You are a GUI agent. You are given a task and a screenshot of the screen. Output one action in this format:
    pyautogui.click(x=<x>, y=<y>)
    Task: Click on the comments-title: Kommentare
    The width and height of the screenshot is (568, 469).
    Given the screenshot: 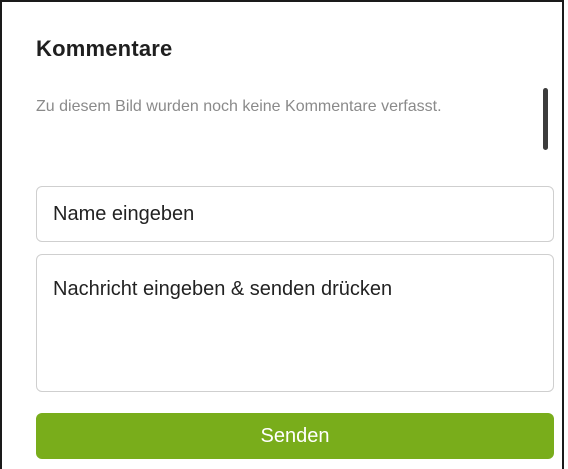 What is the action you would take?
    pyautogui.click(x=104, y=48)
    